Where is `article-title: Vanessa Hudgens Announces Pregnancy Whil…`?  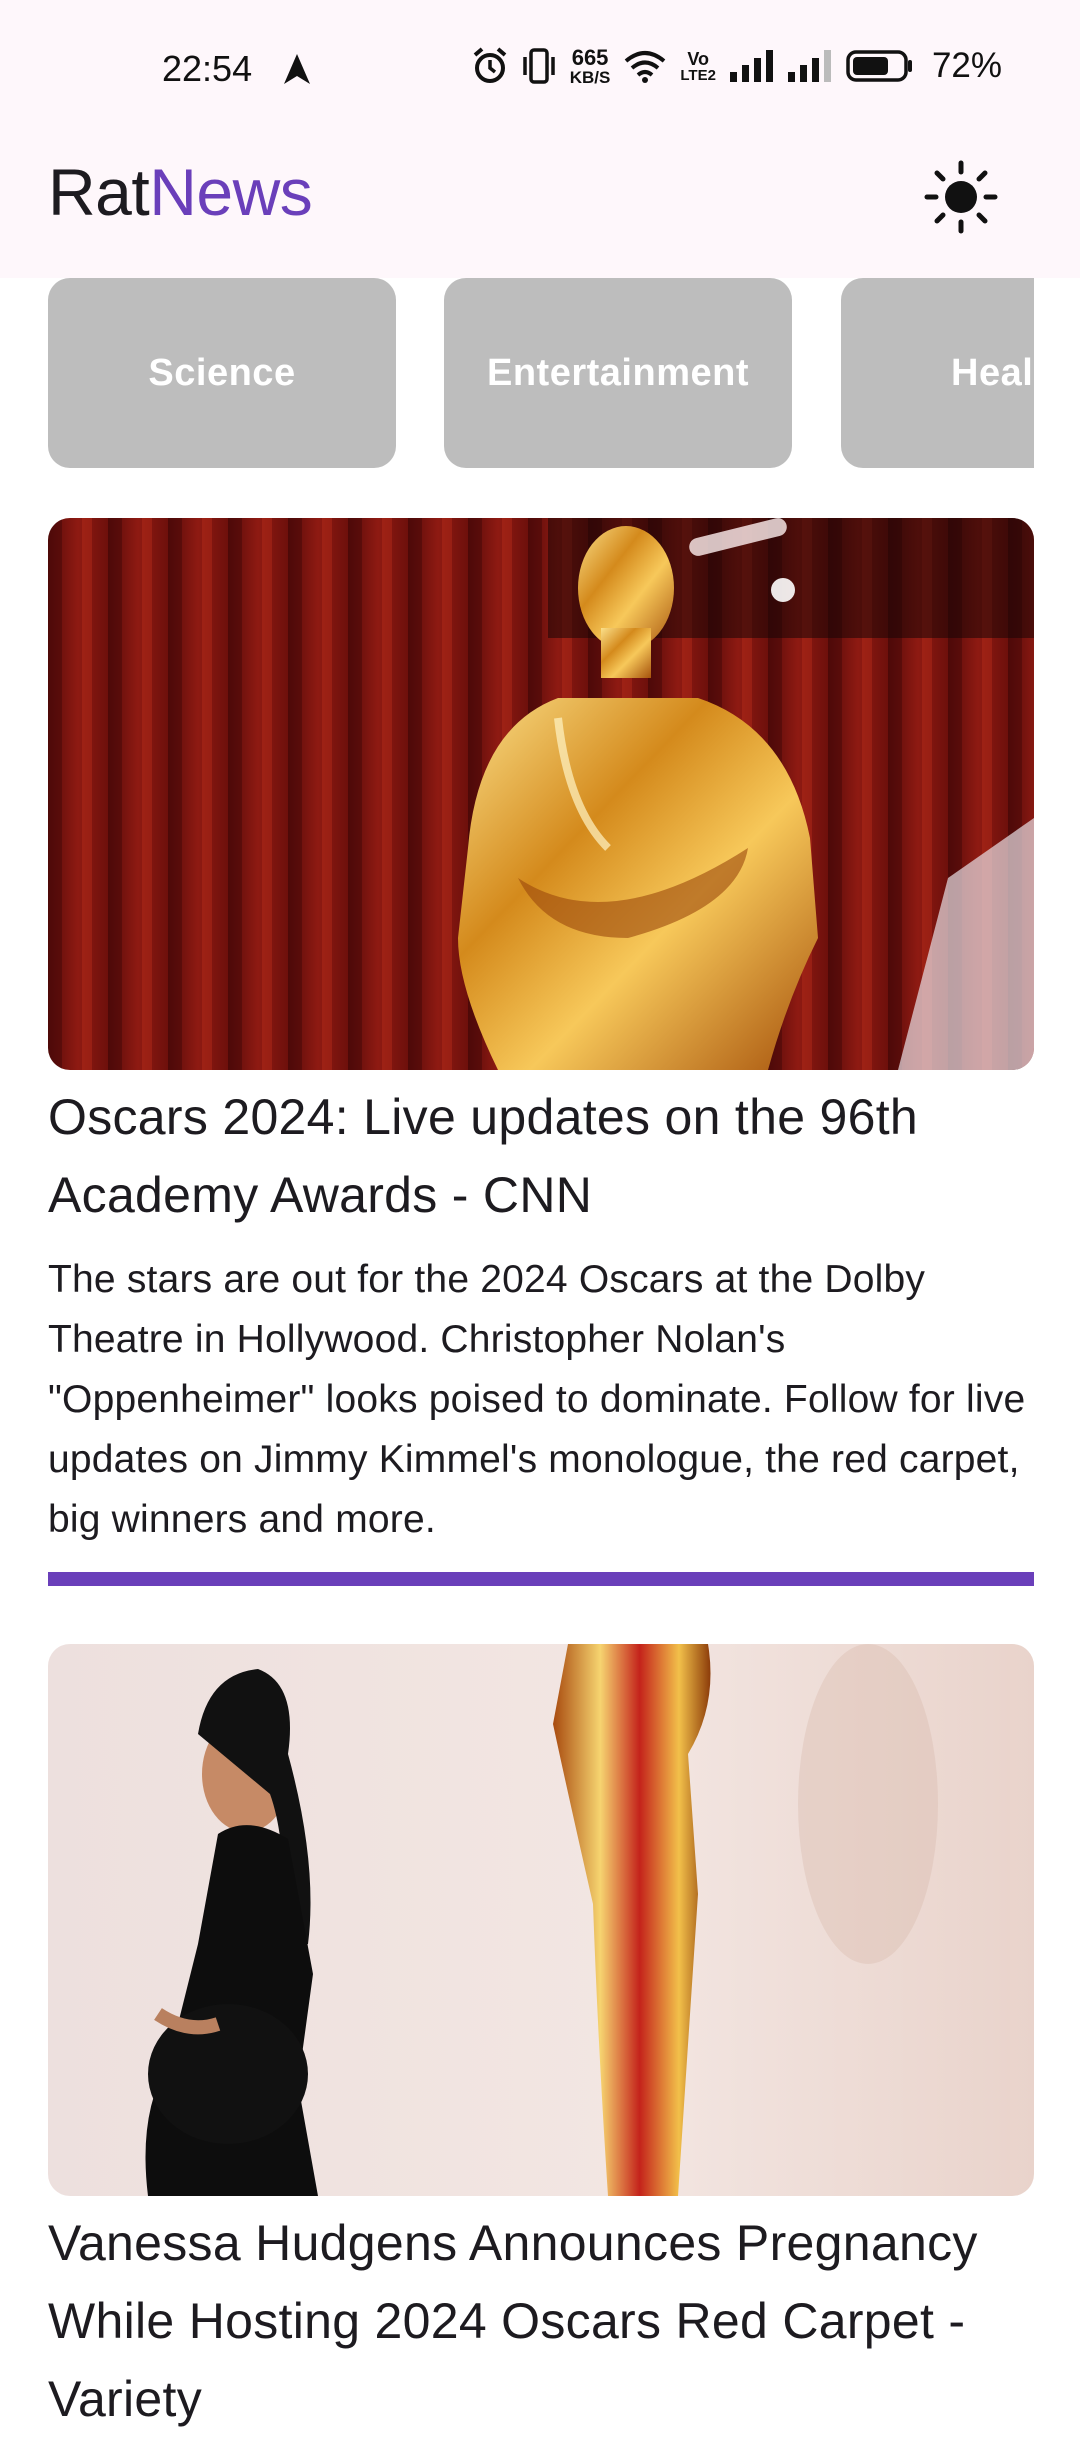
article-title: Vanessa Hudgens Announces Pregnancy Whil… is located at coordinates (541, 2321).